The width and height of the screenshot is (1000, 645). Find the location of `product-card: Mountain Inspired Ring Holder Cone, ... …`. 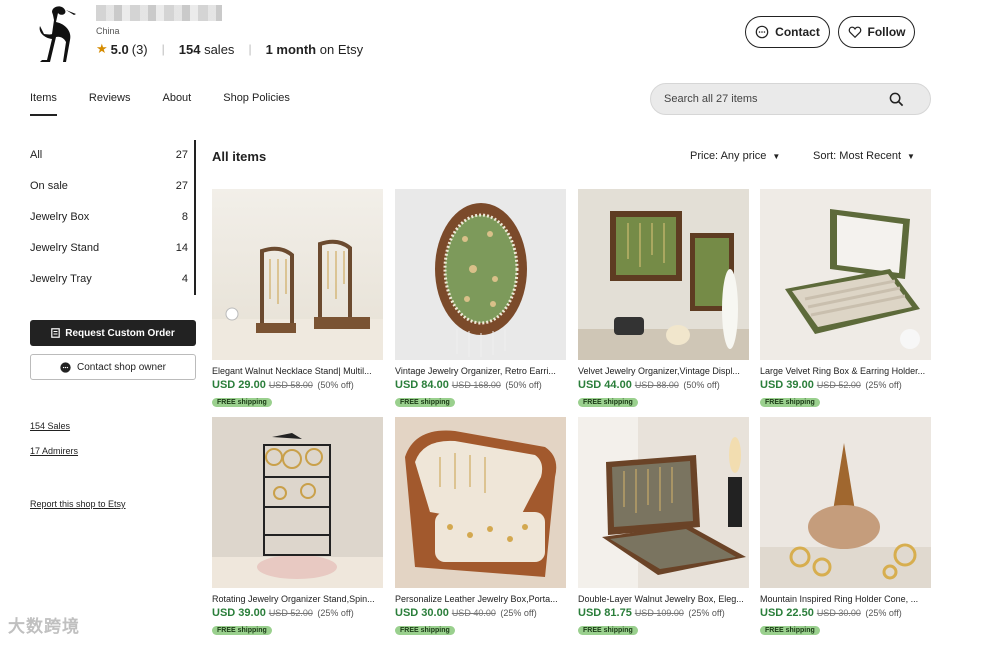

product-card: Mountain Inspired Ring Holder Cone, ... … is located at coordinates (845, 527).